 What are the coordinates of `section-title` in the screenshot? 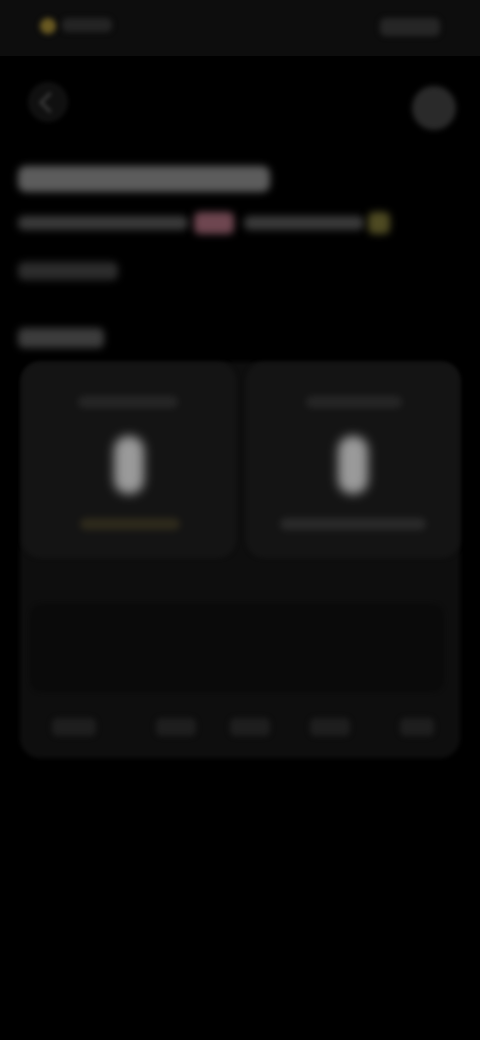 It's located at (61, 338).